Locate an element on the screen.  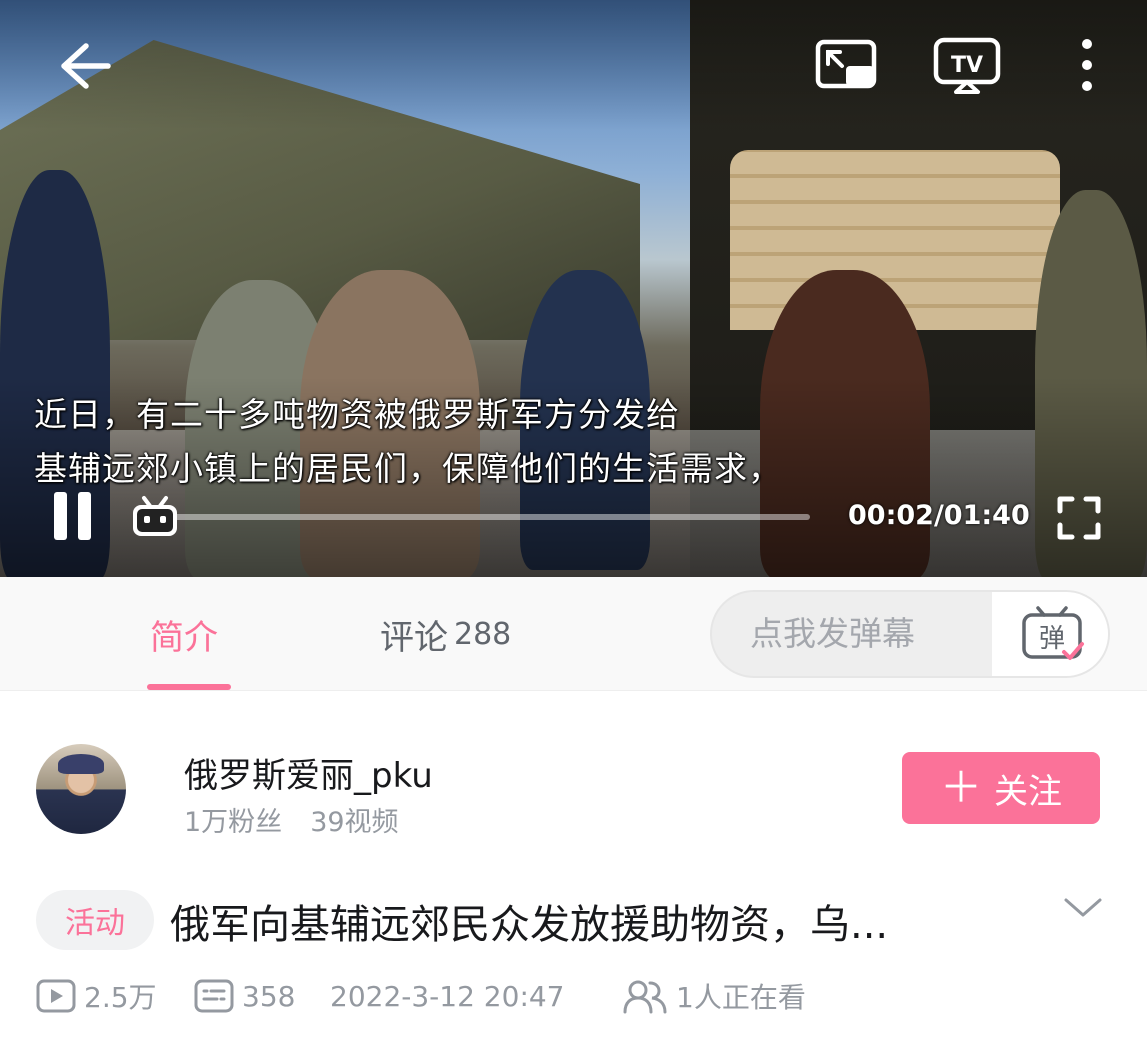
activity-badge: 活动 is located at coordinates (95, 920).